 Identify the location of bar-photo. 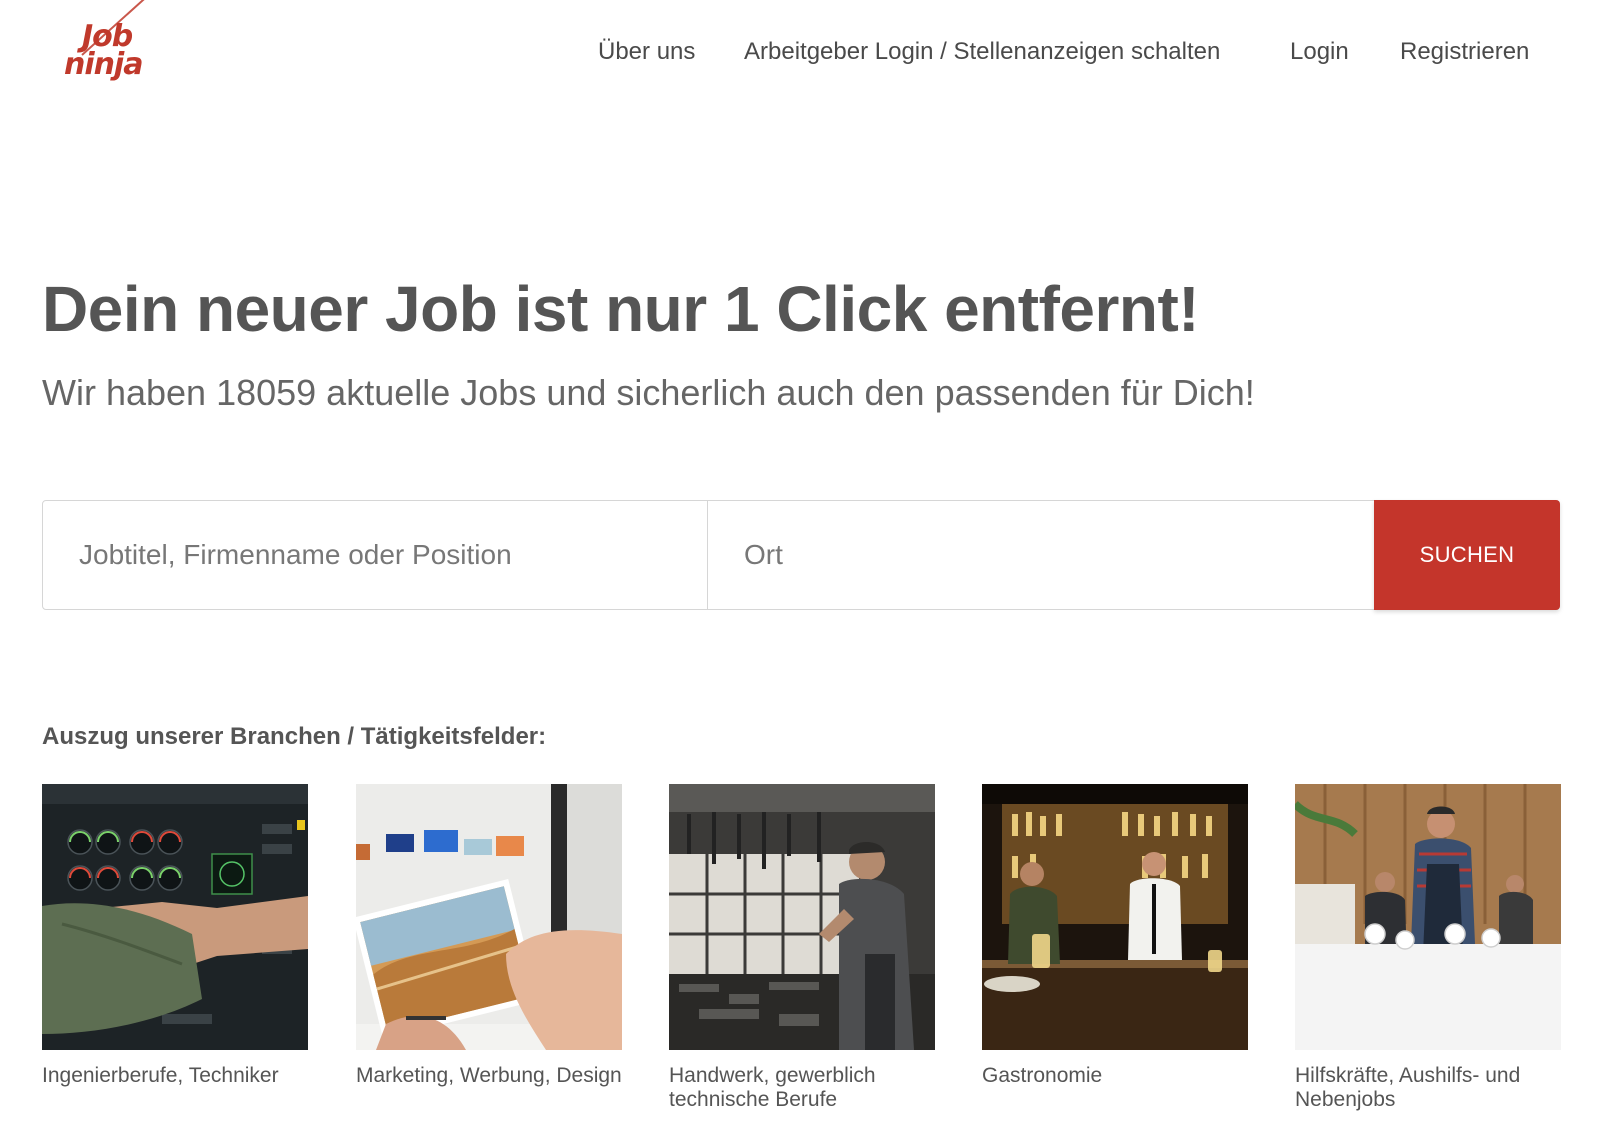
(1115, 917).